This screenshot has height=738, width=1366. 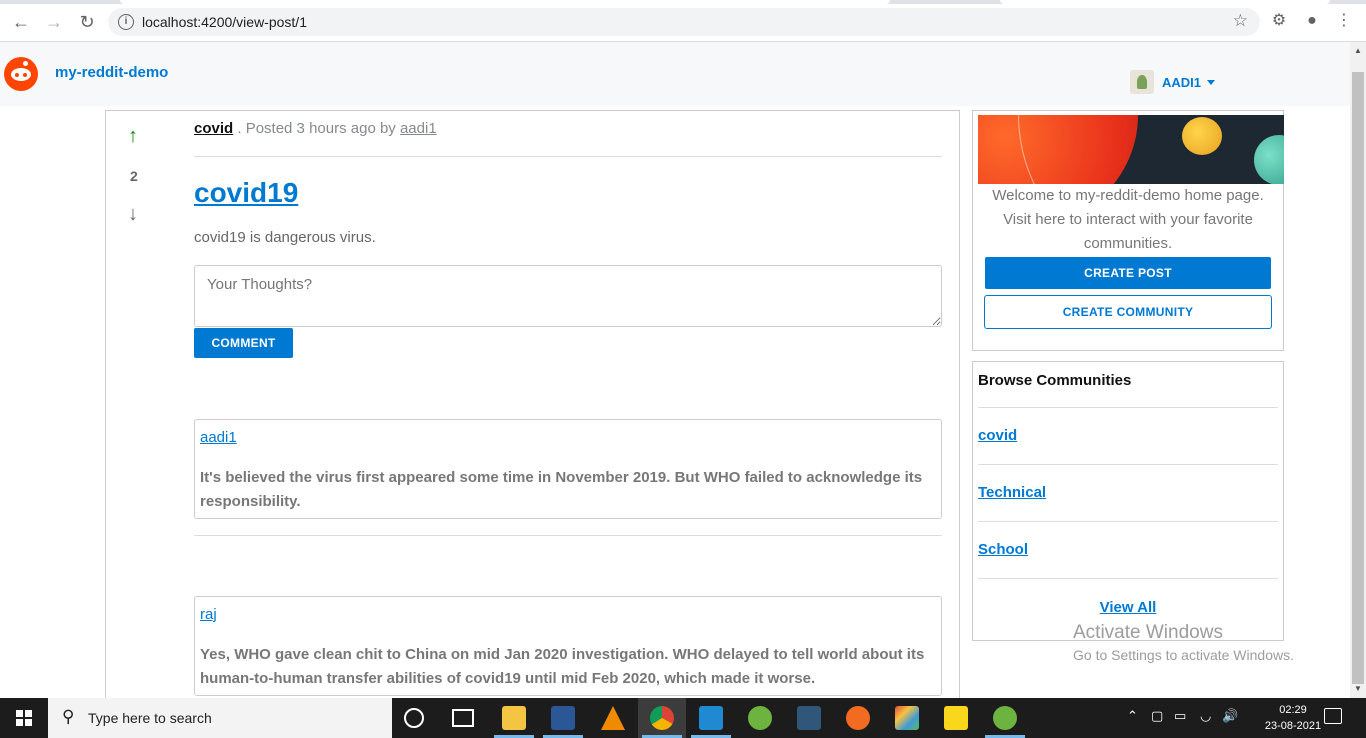 What do you see at coordinates (1358, 688) in the screenshot?
I see `scroll-down-arrow-icon: ▼` at bounding box center [1358, 688].